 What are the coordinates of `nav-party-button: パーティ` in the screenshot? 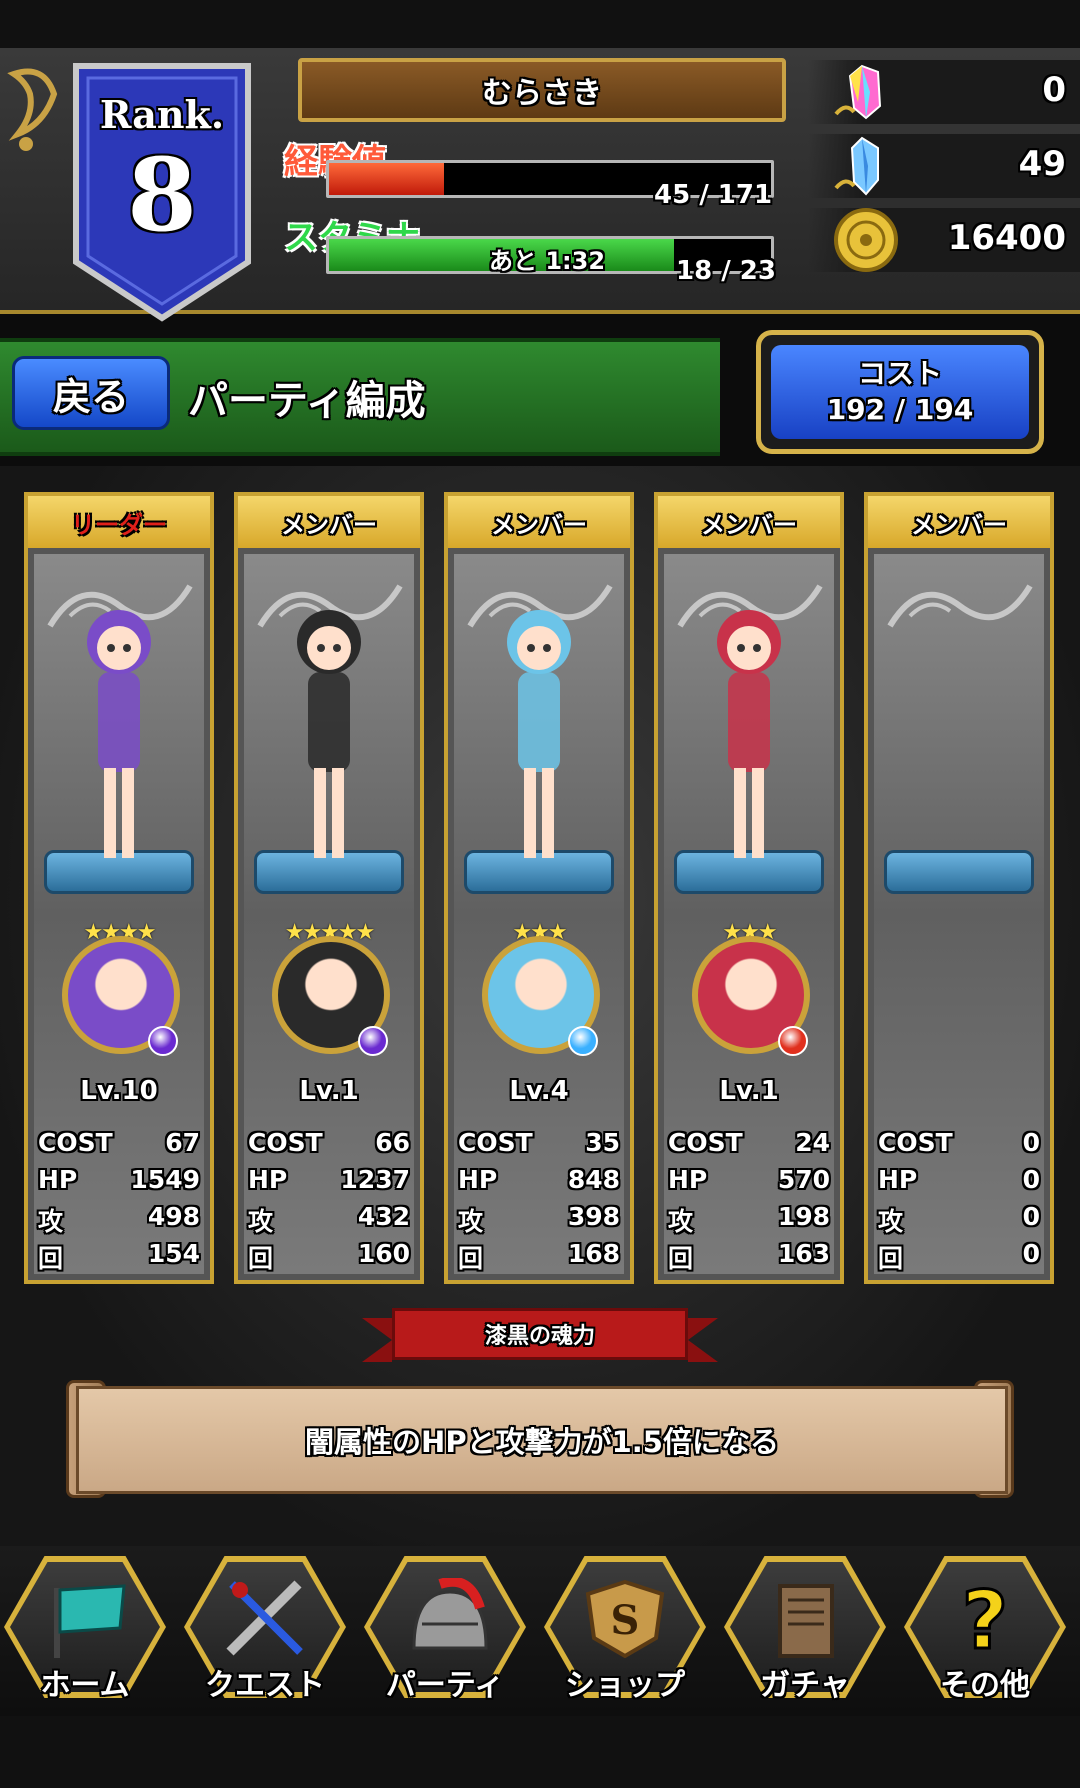 It's located at (445, 1631).